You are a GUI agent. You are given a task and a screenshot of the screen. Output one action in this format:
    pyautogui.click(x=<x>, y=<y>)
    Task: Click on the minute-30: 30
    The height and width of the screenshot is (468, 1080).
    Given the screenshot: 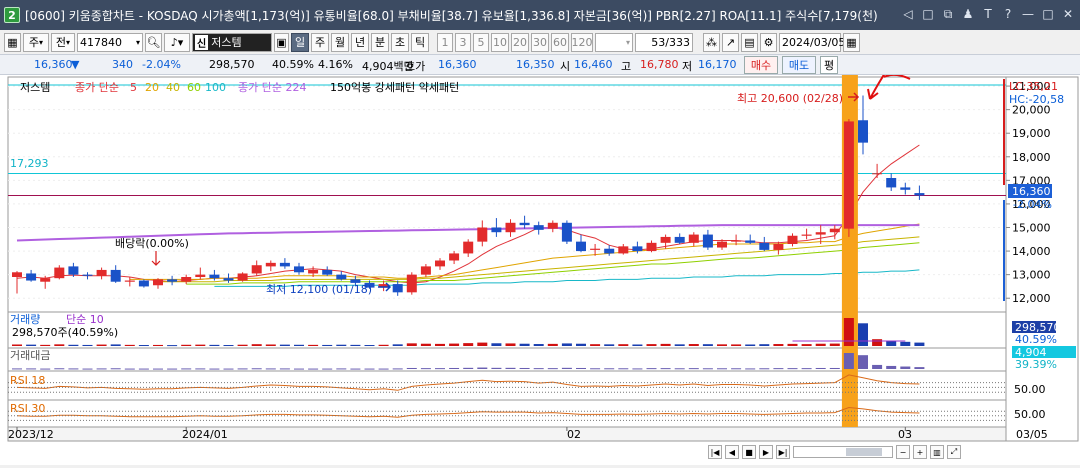 What is the action you would take?
    pyautogui.click(x=540, y=42)
    